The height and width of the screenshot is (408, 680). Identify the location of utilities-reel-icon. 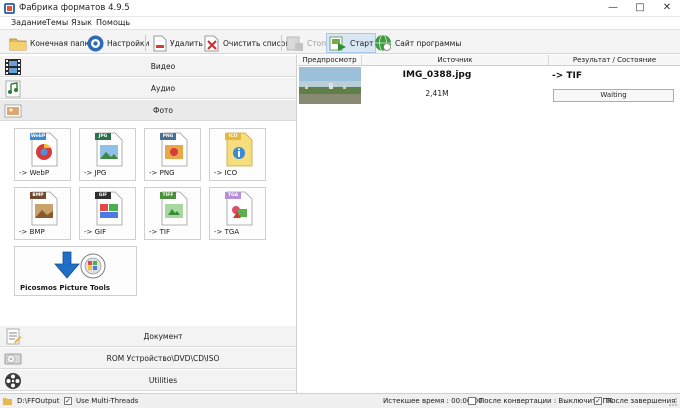
(13, 381).